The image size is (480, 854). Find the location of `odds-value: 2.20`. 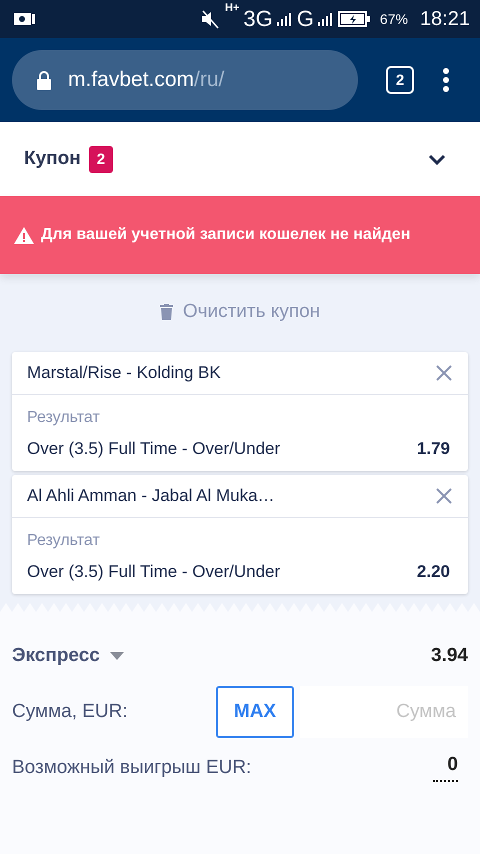

odds-value: 2.20 is located at coordinates (433, 572).